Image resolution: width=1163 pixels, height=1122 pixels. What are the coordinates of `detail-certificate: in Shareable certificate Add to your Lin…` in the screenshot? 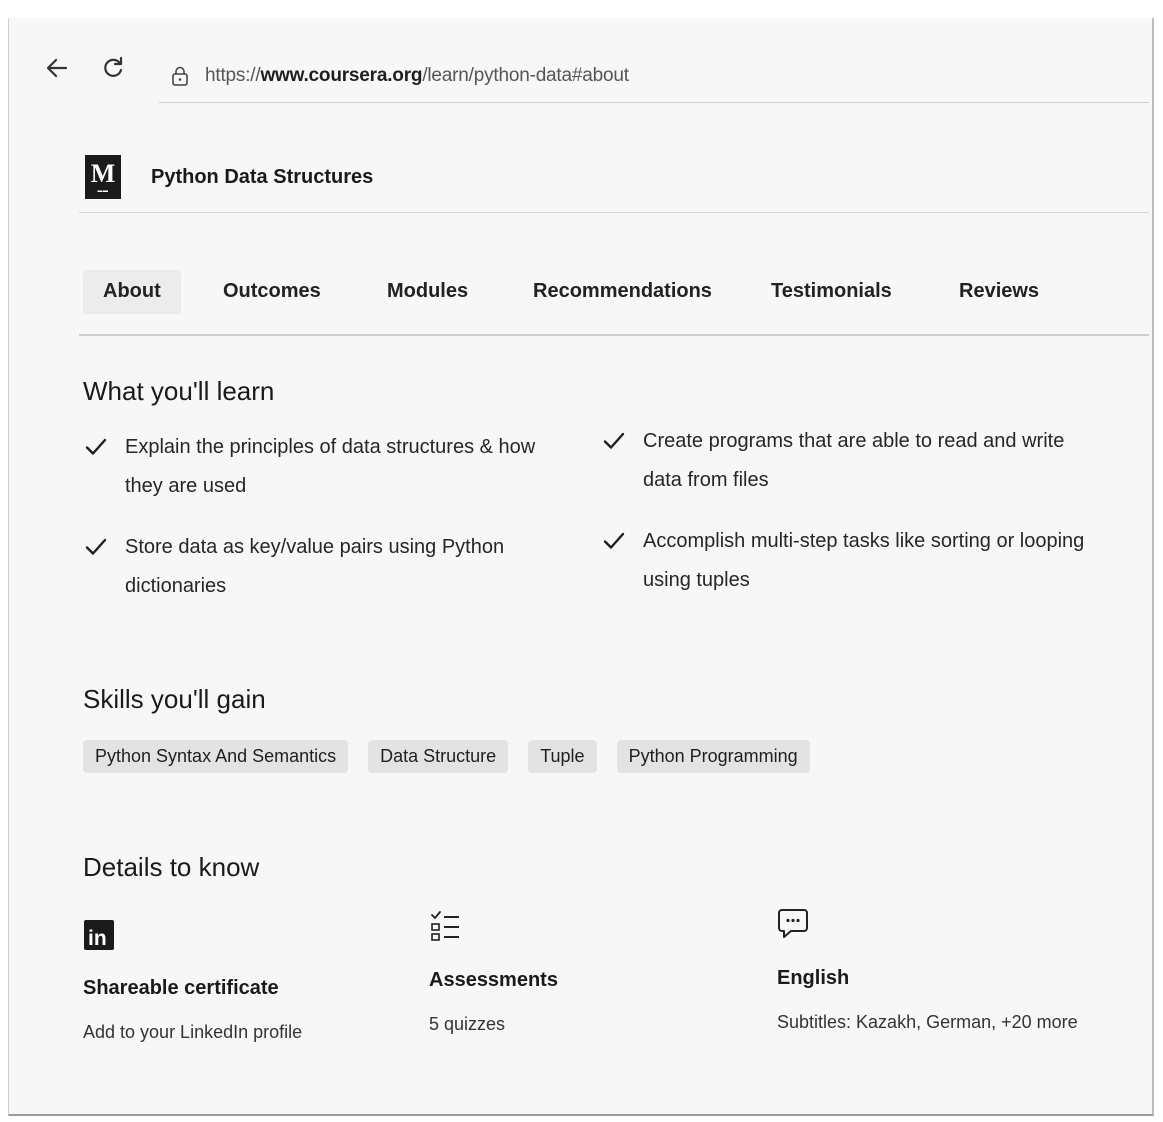 It's located at (192, 979).